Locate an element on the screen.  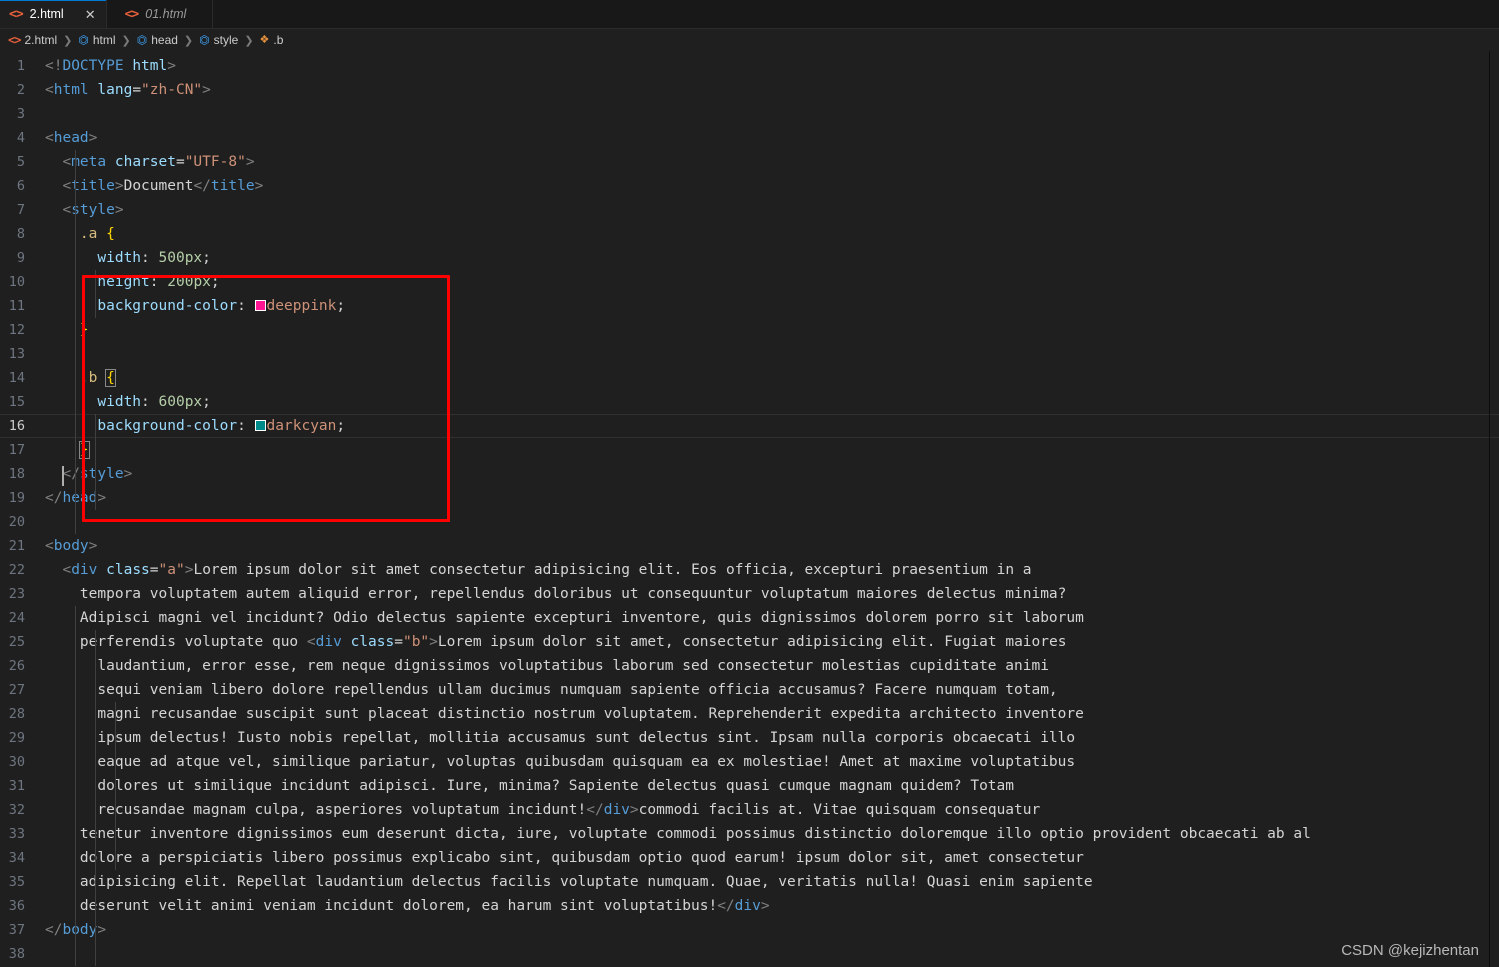
code-line: 37 </body> is located at coordinates (749, 930).